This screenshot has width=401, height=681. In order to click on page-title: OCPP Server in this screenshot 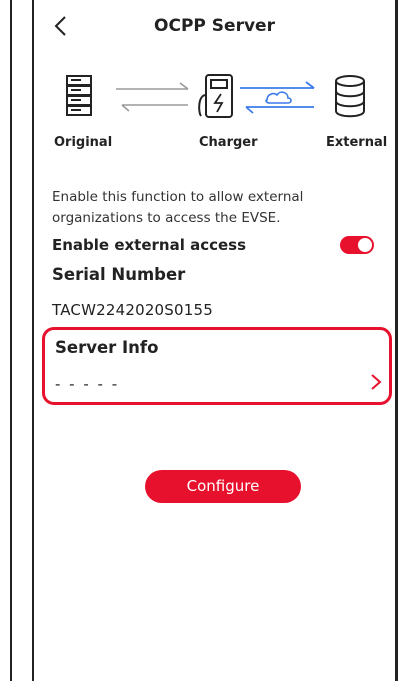, I will do `click(214, 26)`.